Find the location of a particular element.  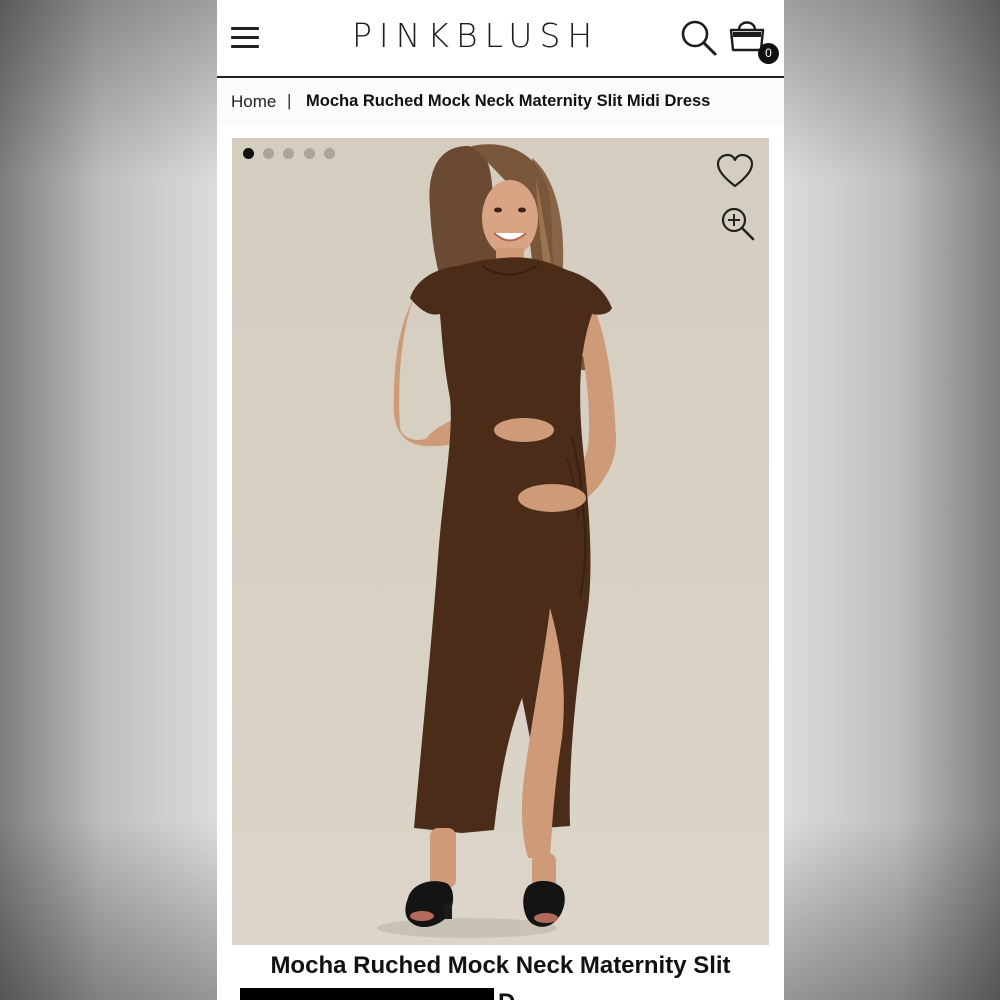

site-header: PINKBLUSH 0 is located at coordinates (500, 39).